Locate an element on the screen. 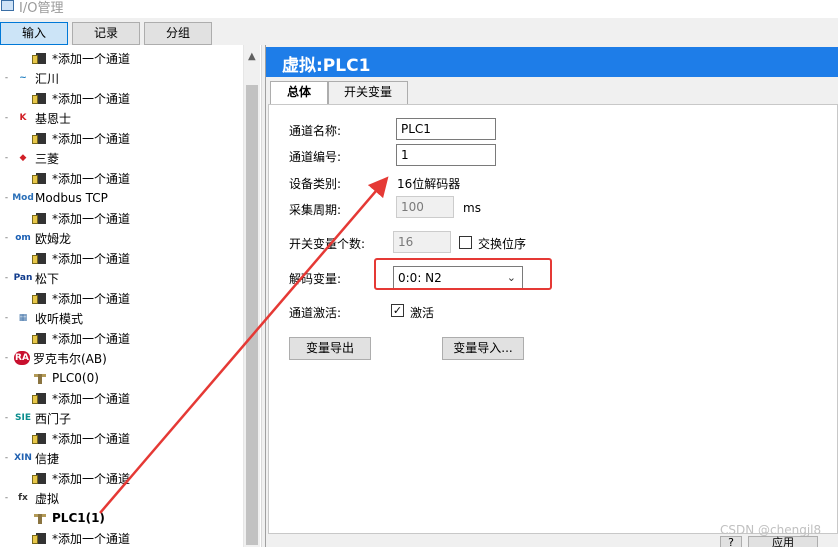 Image resolution: width=838 pixels, height=547 pixels. sample-period-unit: ms is located at coordinates (472, 208).